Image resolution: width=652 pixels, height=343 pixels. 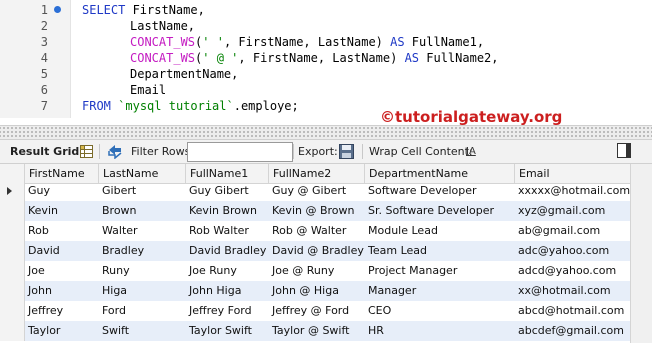 What do you see at coordinates (226, 251) in the screenshot?
I see `cell-fullname1: David Bradley` at bounding box center [226, 251].